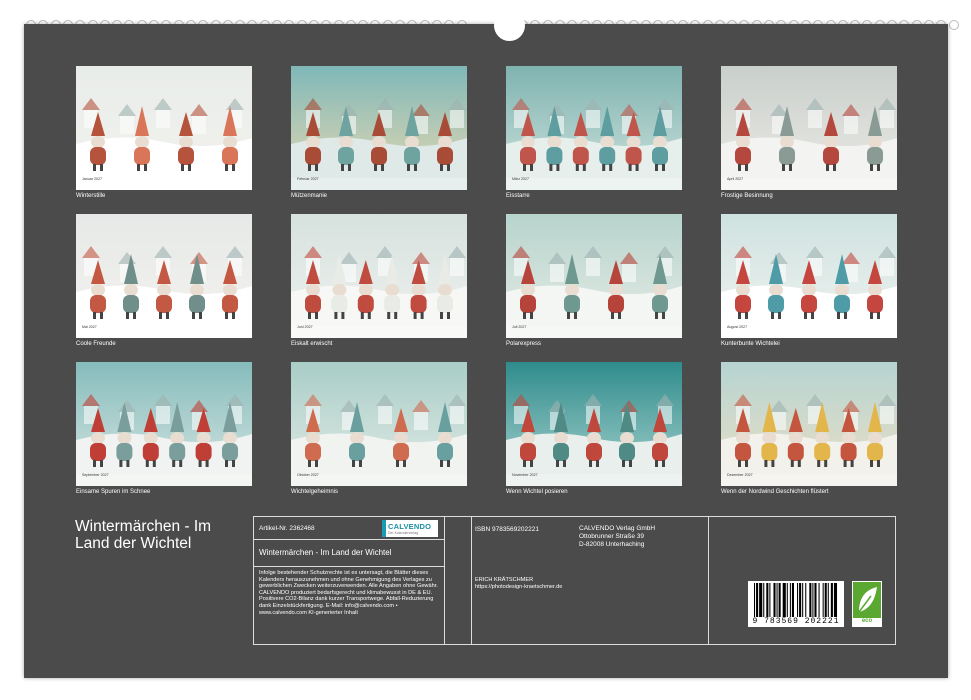 This screenshot has height=700, width=971. Describe the element at coordinates (518, 196) in the screenshot. I see `month-caption: Eisstarre` at that location.